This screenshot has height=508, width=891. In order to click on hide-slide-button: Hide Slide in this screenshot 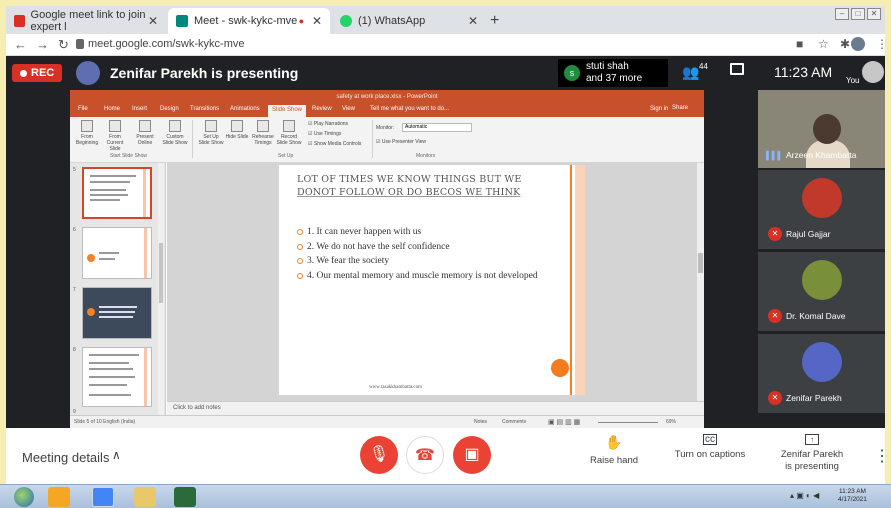, I will do `click(237, 130)`.